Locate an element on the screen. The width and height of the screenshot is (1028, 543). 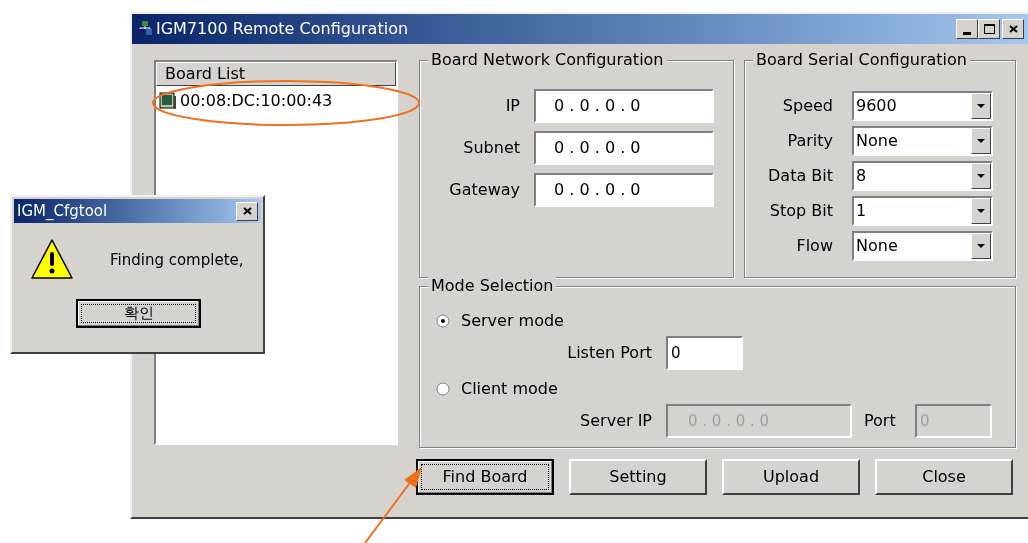
window-title: IGM7100 Remote Configuration is located at coordinates (282, 29).